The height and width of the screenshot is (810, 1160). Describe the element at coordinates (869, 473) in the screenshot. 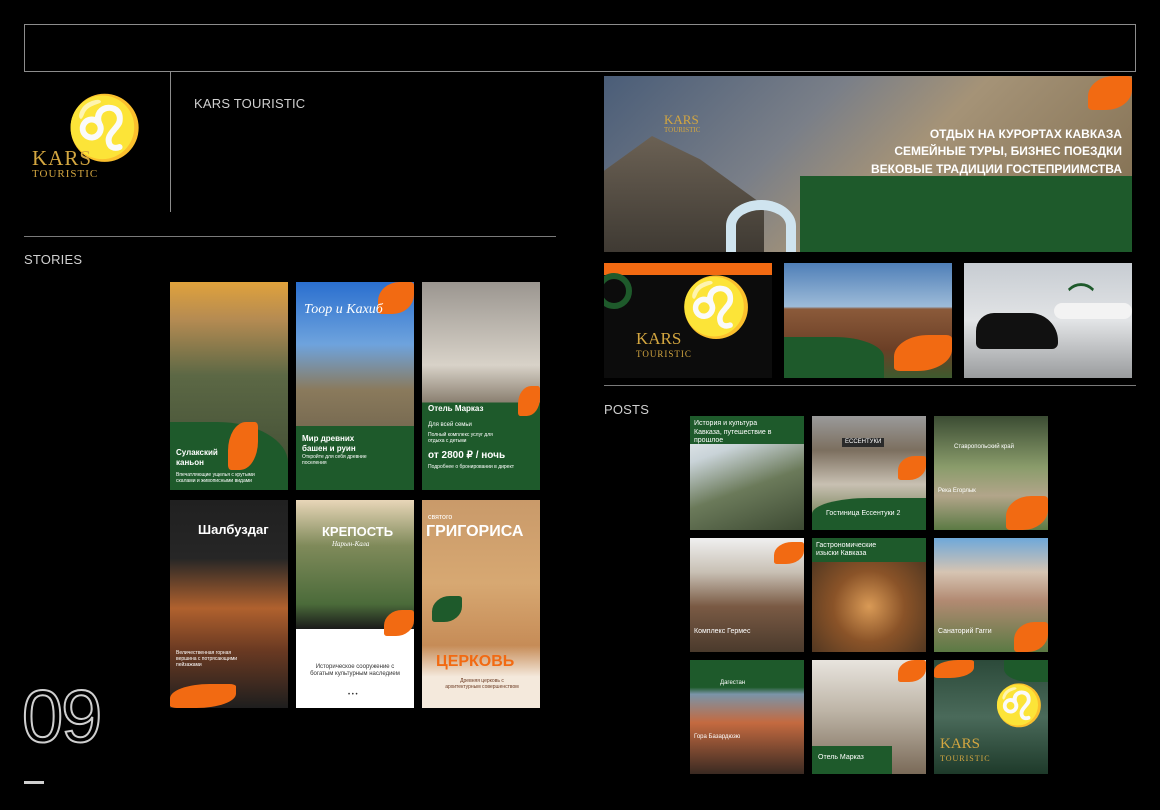

I see `post-essentuki: ЕССЕНТУКИ Гостиница Ессентуки 2` at that location.